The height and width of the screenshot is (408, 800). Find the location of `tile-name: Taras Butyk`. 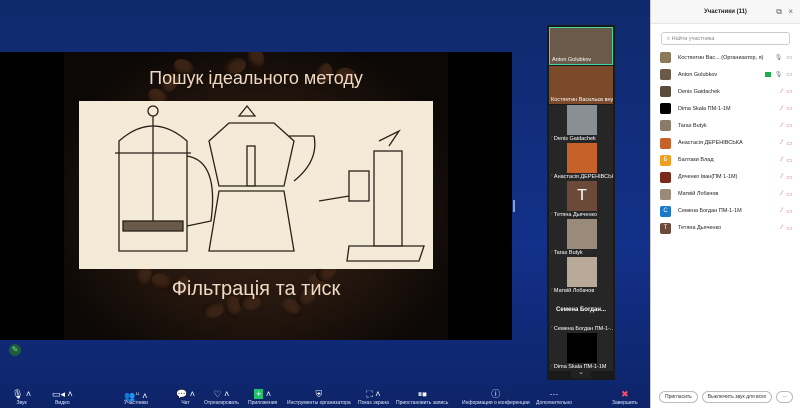

tile-name: Taras Butyk is located at coordinates (568, 253).